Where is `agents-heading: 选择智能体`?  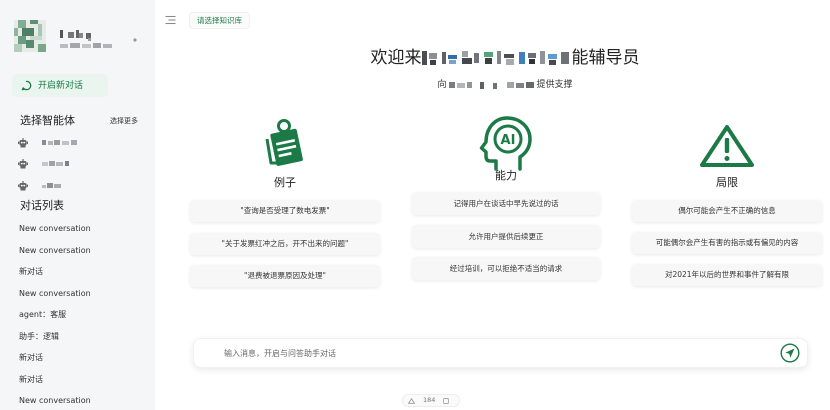
agents-heading: 选择智能体 is located at coordinates (47, 120).